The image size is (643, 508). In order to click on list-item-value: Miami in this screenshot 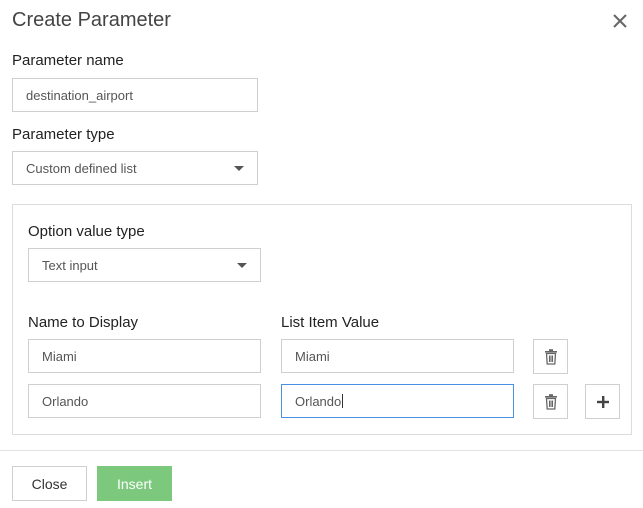, I will do `click(312, 356)`.